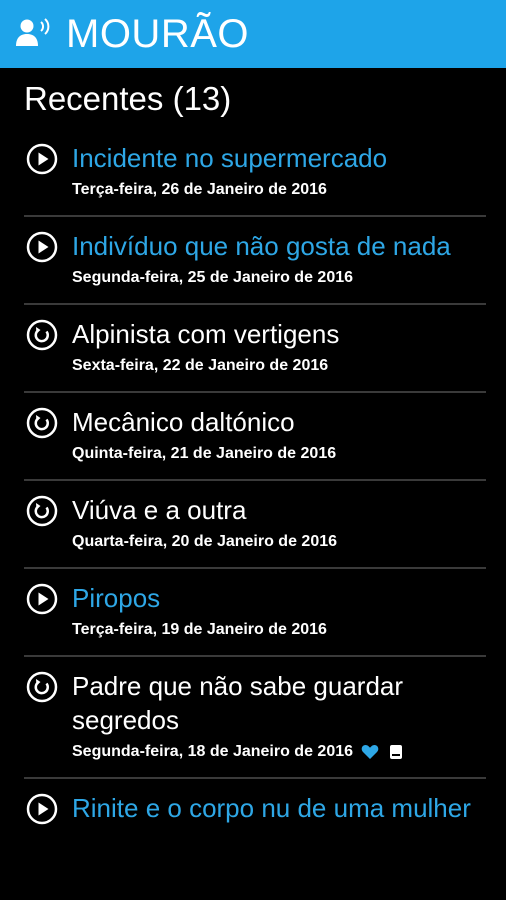 Image resolution: width=506 pixels, height=900 pixels. I want to click on episode-title: Viúva e a outra, so click(159, 510).